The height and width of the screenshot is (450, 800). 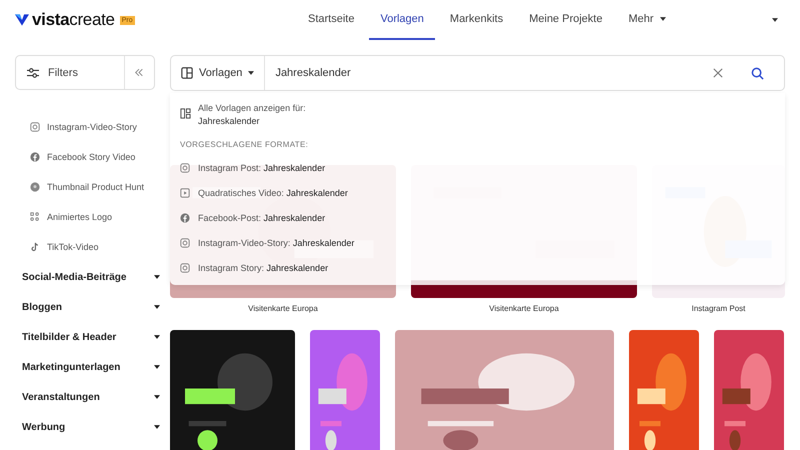 What do you see at coordinates (477, 217) in the screenshot?
I see `suggestion-option: Facebook-Post: Jahreskalender` at bounding box center [477, 217].